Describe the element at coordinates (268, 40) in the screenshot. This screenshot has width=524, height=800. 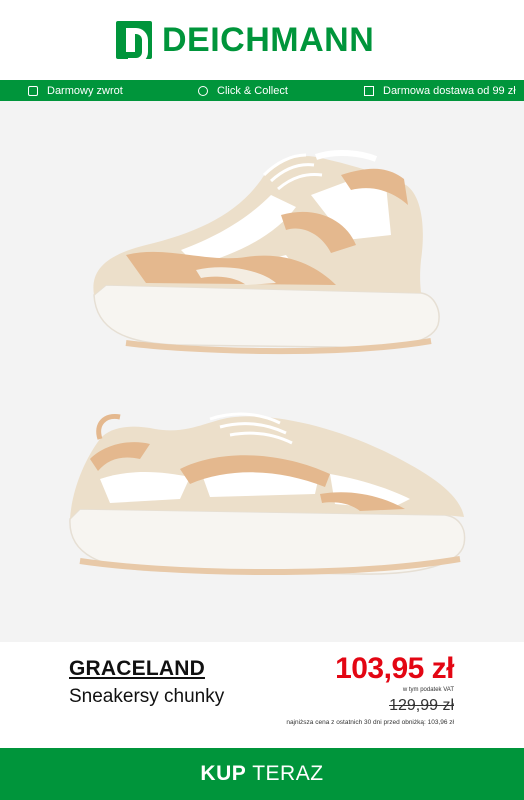
I see `logo-wordmark: DEICHMANN` at that location.